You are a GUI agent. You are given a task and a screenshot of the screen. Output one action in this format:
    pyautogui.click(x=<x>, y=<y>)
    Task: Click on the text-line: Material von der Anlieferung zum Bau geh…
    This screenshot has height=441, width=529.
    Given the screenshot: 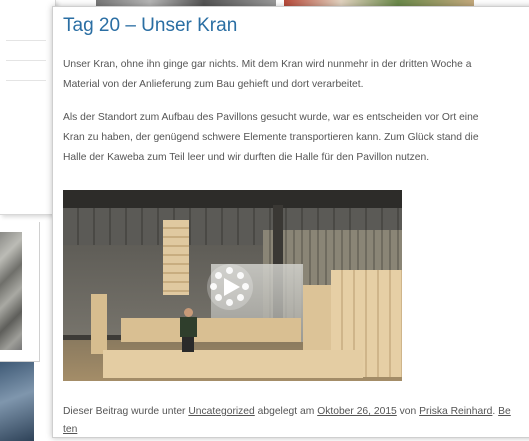 What is the action you would take?
    pyautogui.click(x=213, y=84)
    